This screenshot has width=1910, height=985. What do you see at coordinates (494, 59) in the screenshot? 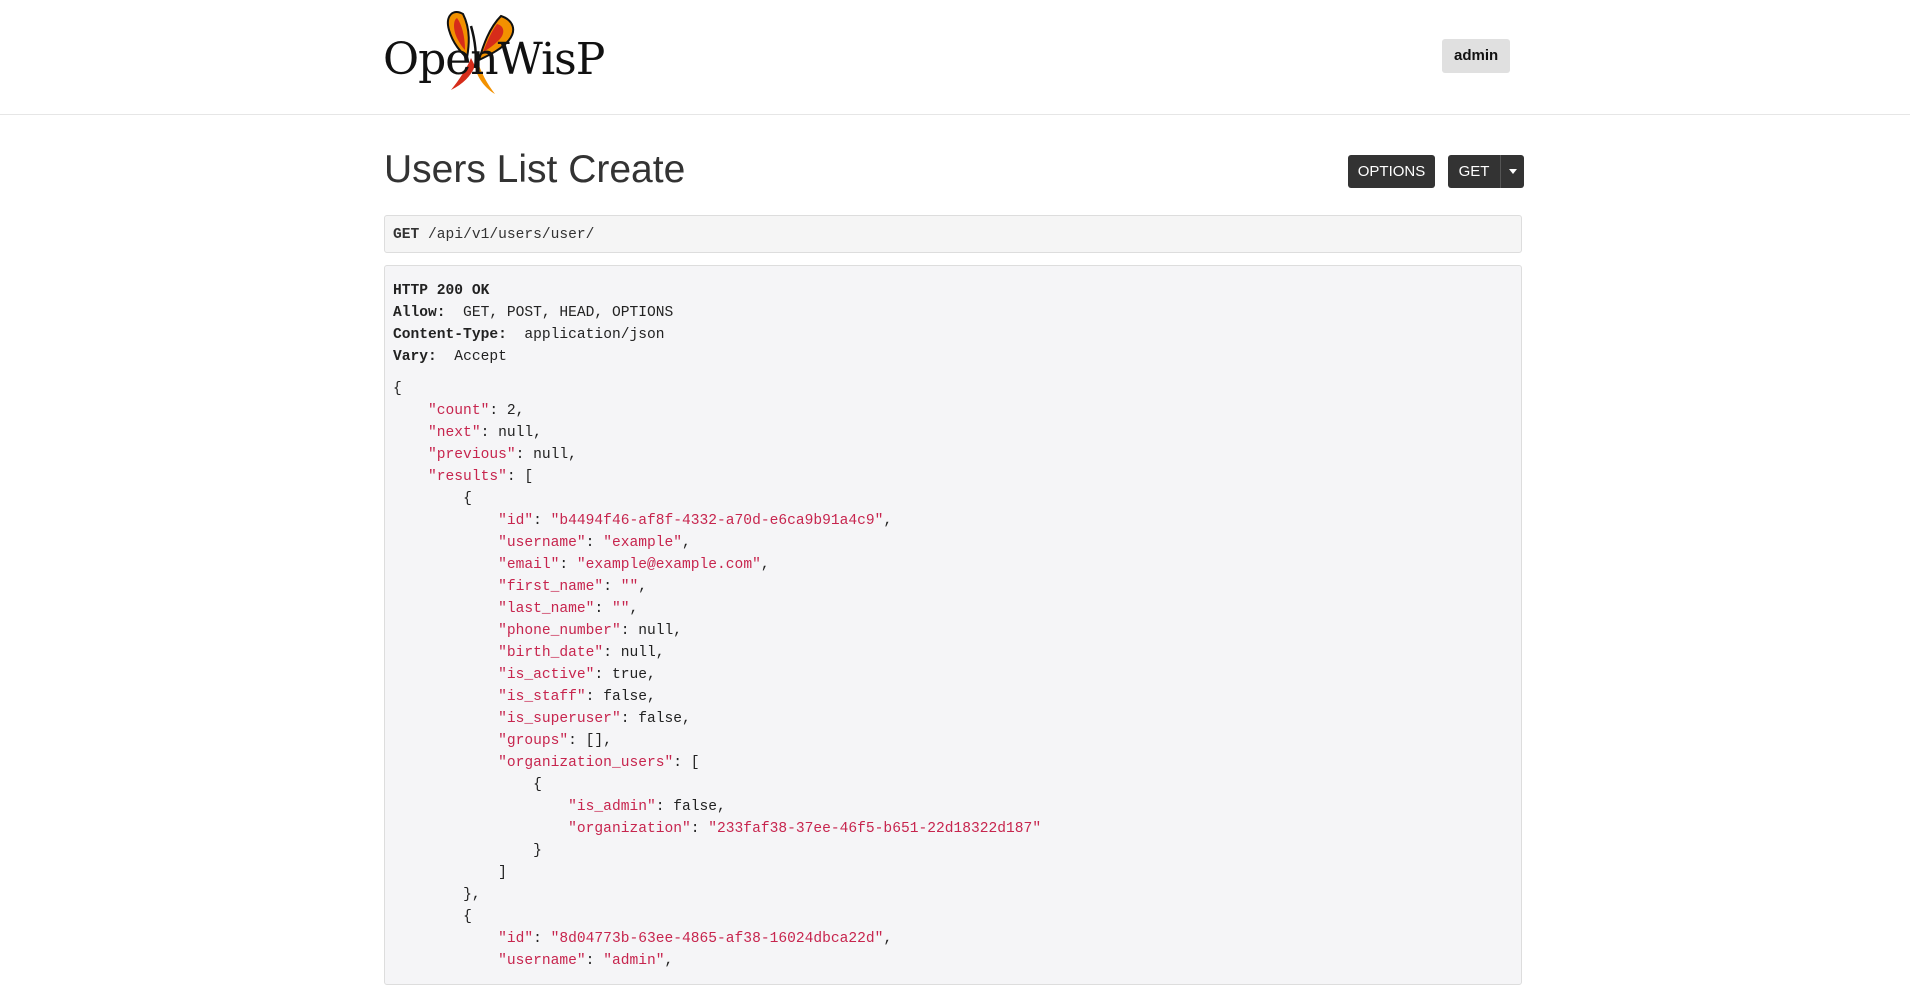
I see `logo-text: OpenWisP` at bounding box center [494, 59].